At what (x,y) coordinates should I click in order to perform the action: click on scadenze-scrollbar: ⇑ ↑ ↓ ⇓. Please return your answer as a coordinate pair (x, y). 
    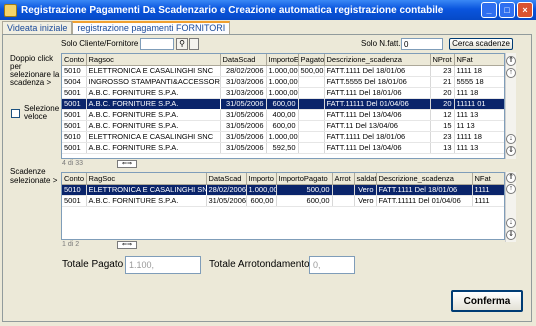
    Looking at the image, I should click on (510, 106).